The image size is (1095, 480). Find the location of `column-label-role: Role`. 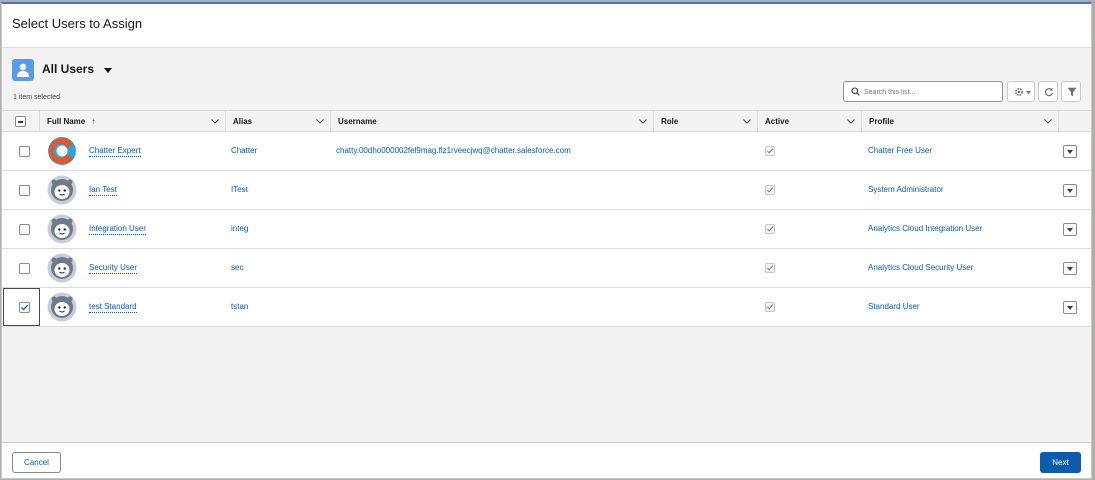

column-label-role: Role is located at coordinates (670, 121).